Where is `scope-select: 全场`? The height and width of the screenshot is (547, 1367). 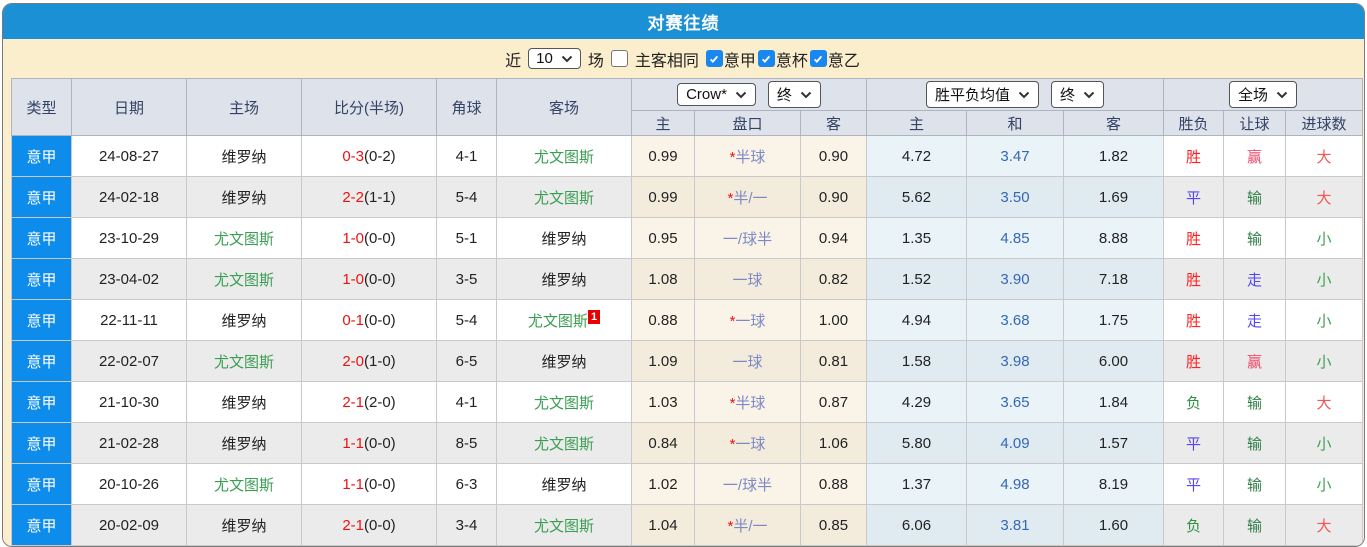 scope-select: 全场 is located at coordinates (1263, 94).